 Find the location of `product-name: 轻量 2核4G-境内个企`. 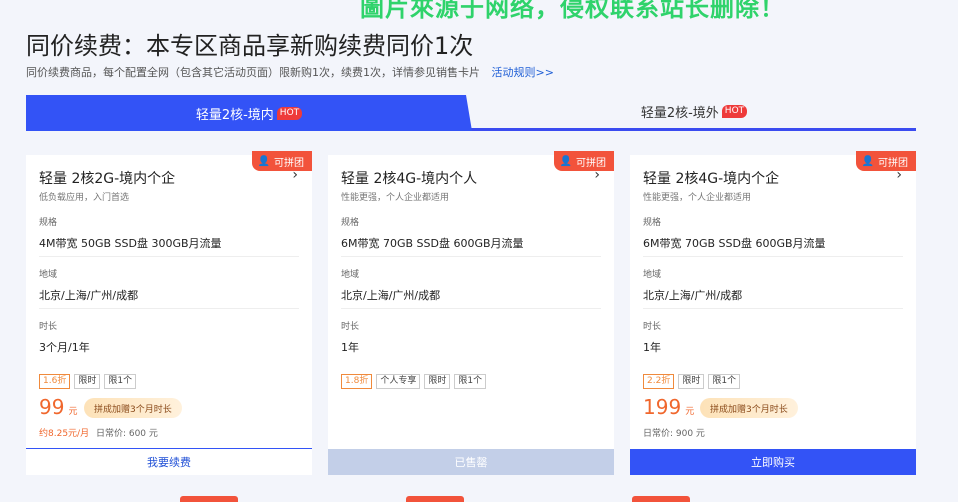

product-name: 轻量 2核4G-境内个企 is located at coordinates (711, 178).